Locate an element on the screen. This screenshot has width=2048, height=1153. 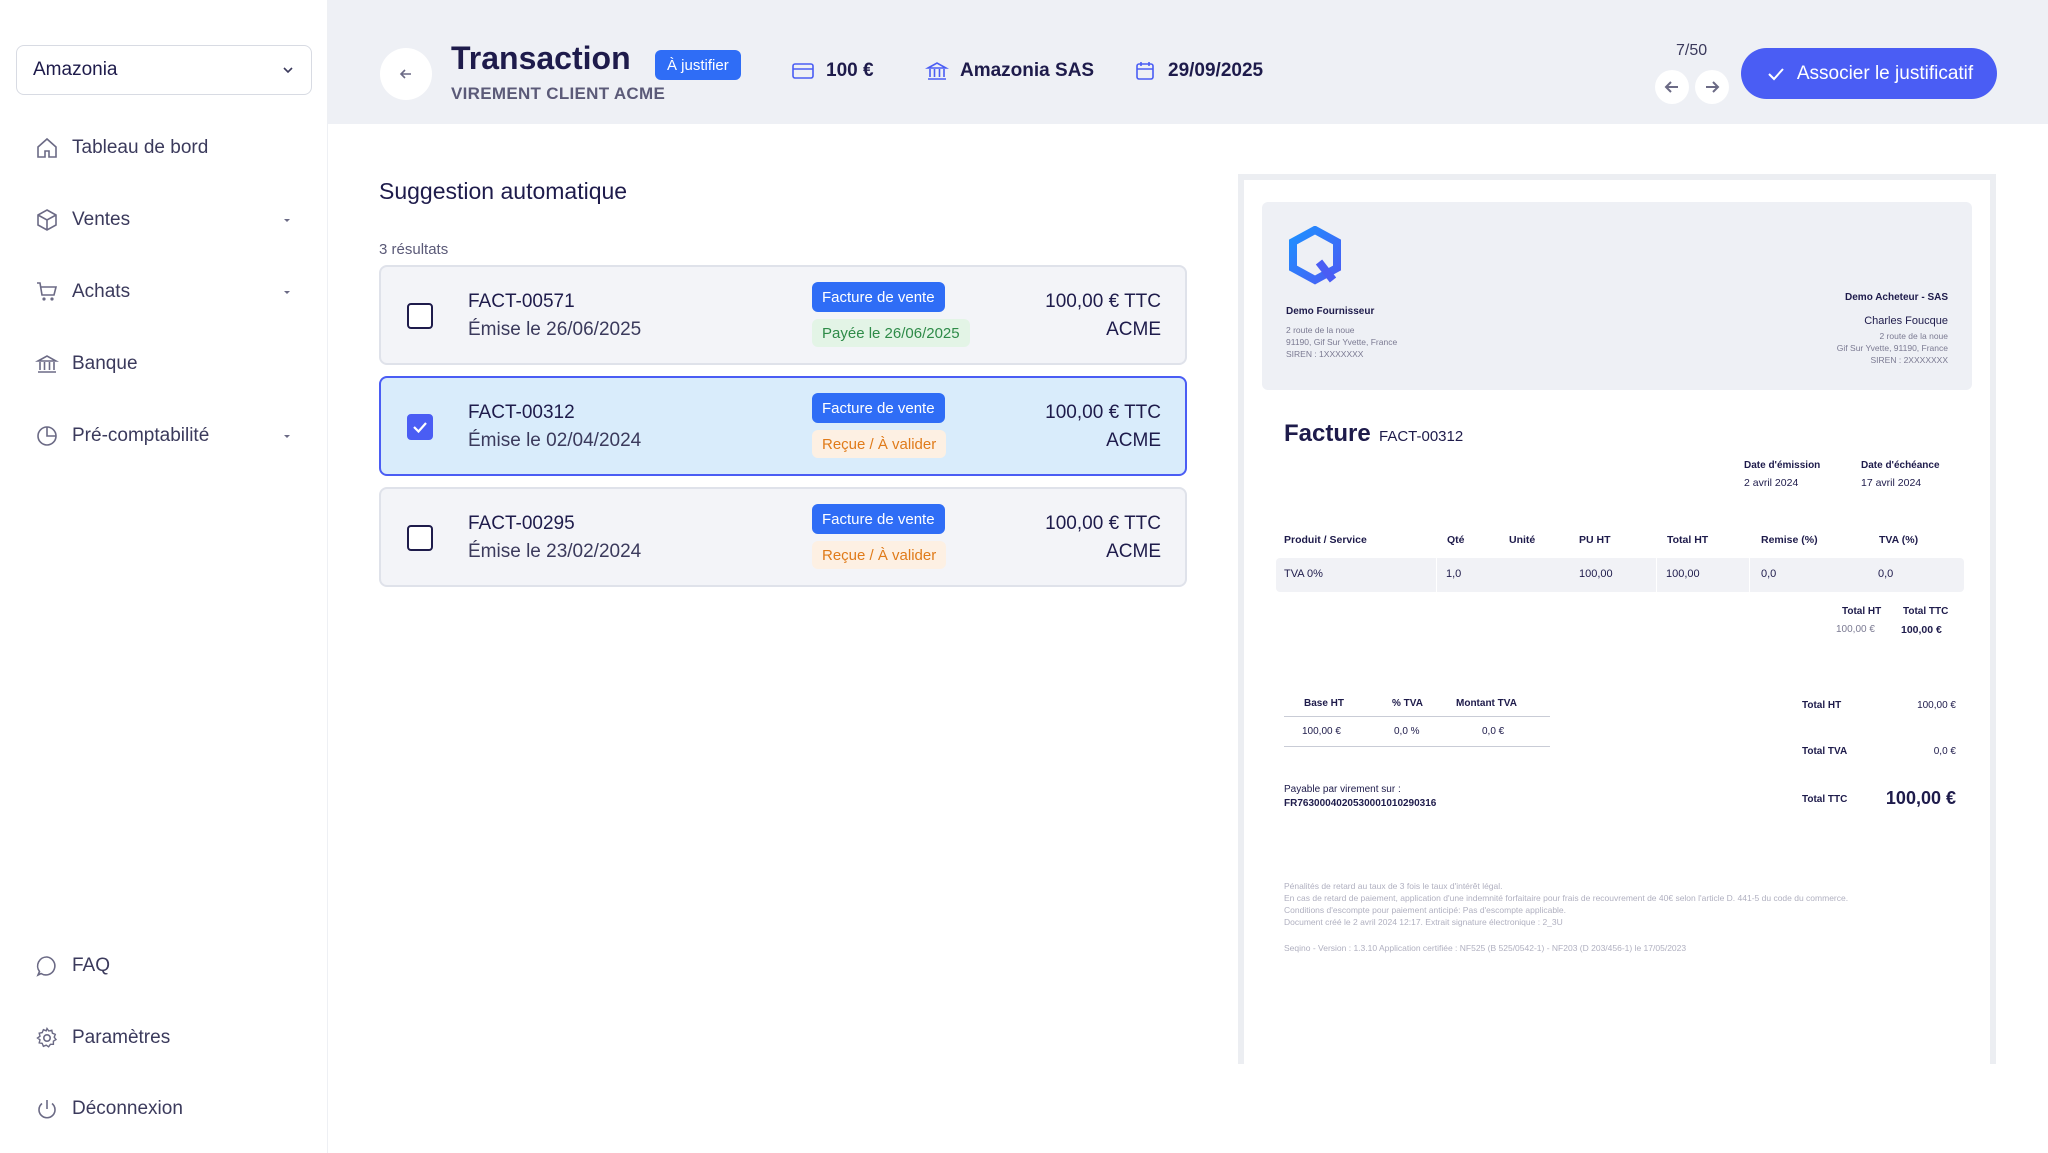
pager-count: 7/50 is located at coordinates (1692, 50).